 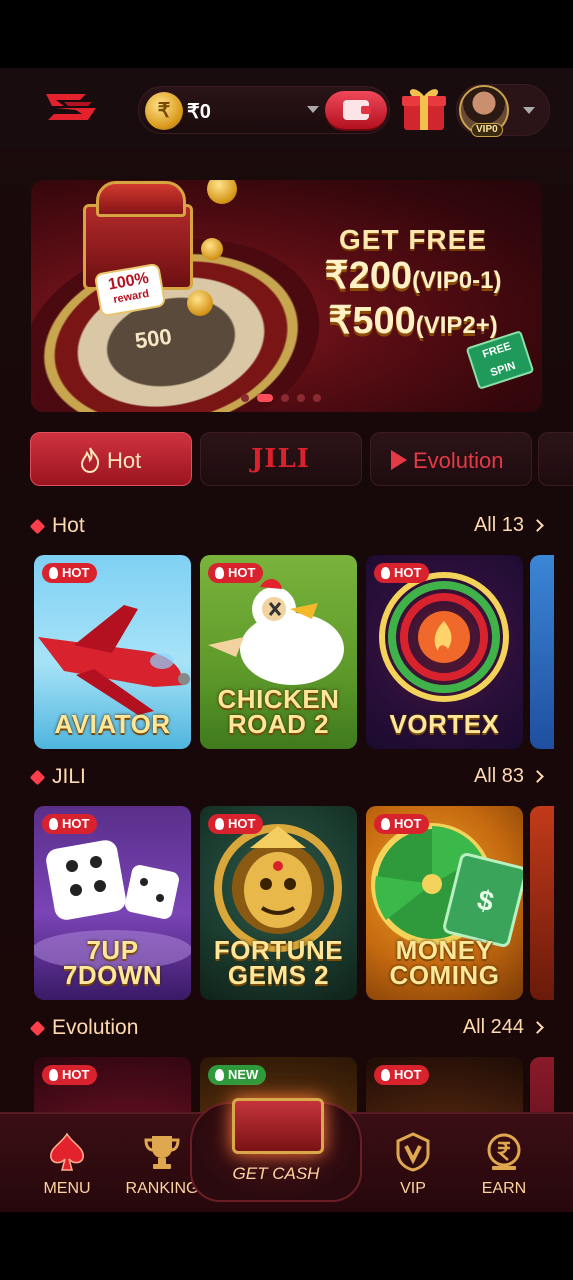 I want to click on tab-hot: Hot, so click(x=111, y=459).